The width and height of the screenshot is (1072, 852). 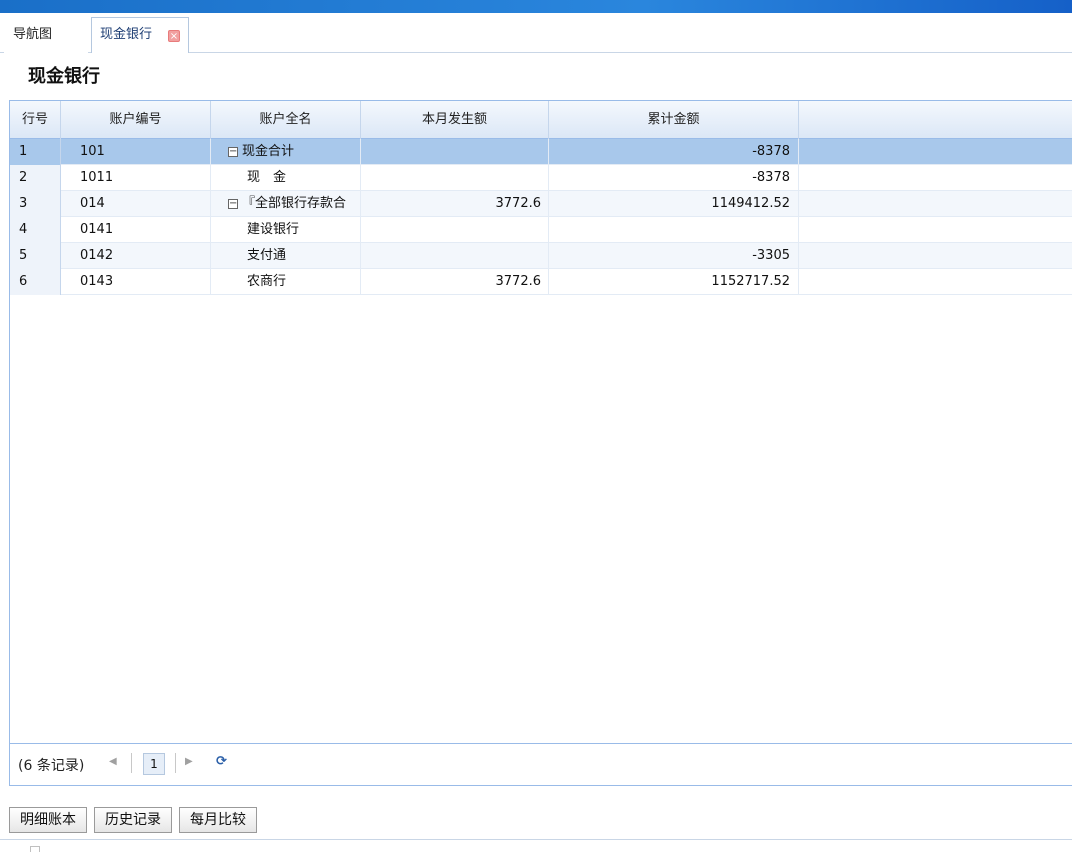 I want to click on tab-navigation: 导航图, so click(x=46, y=35).